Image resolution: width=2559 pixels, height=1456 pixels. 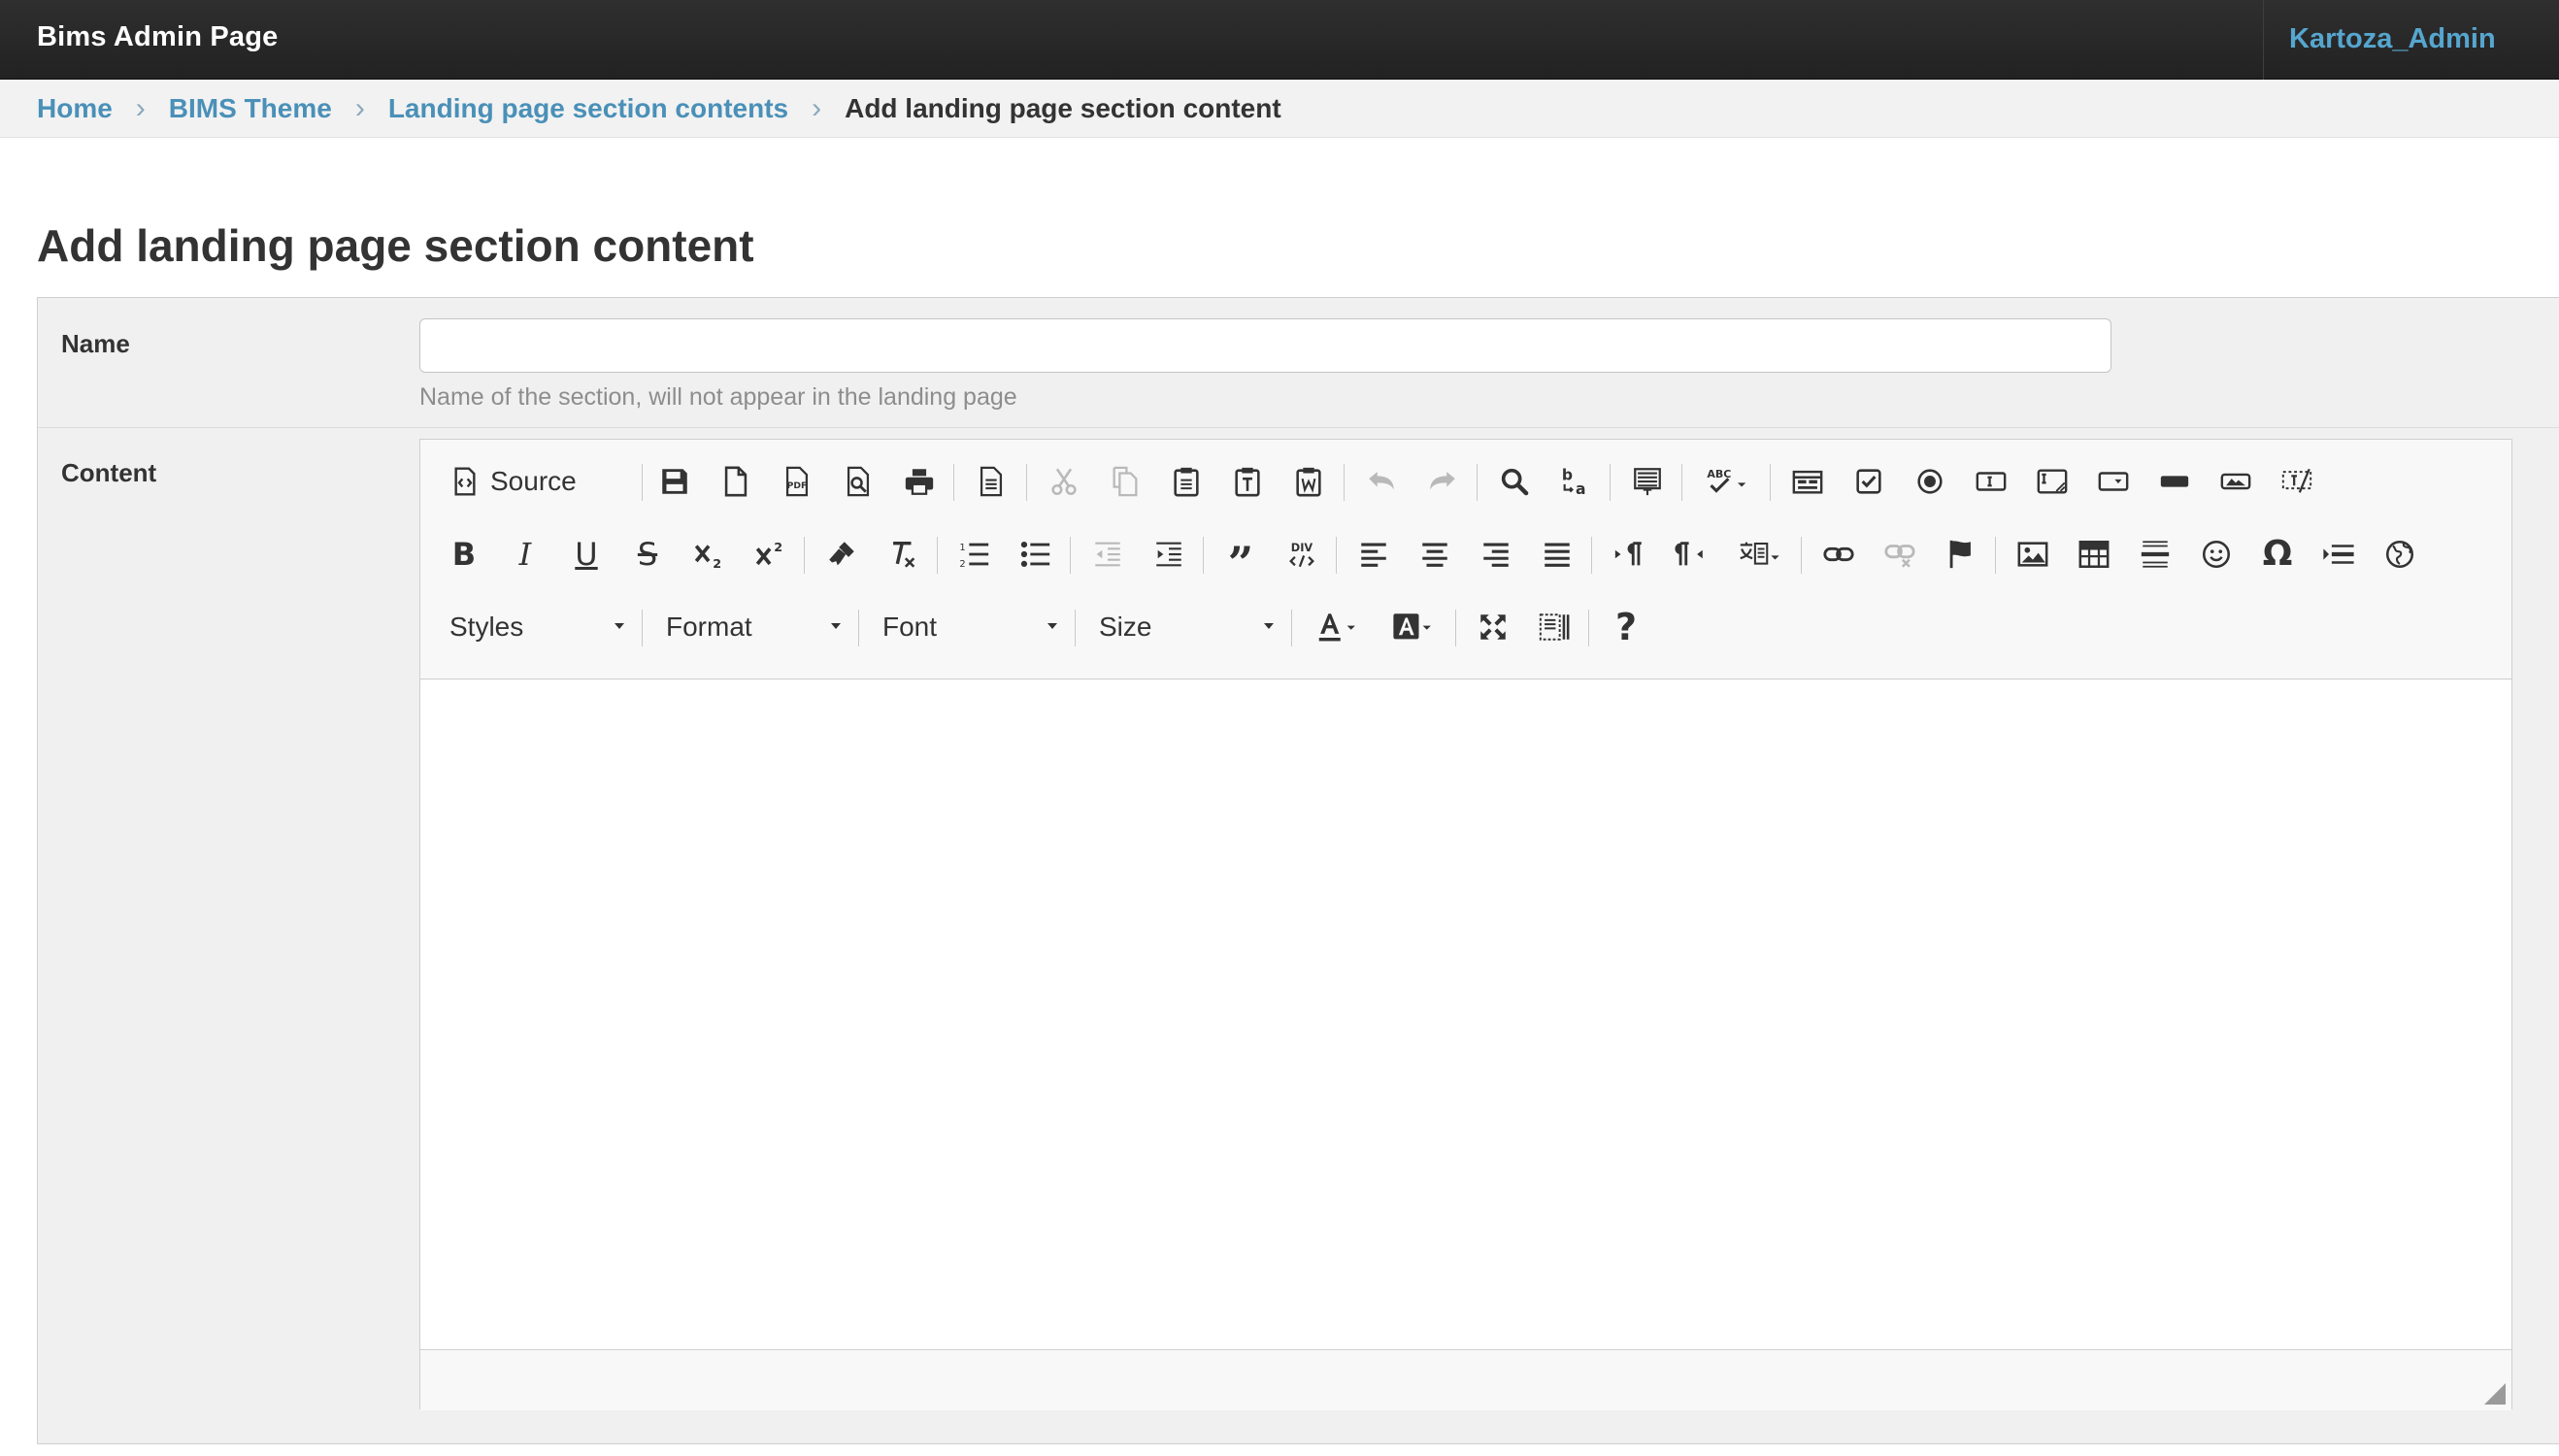 I want to click on button-field-button, so click(x=2174, y=481).